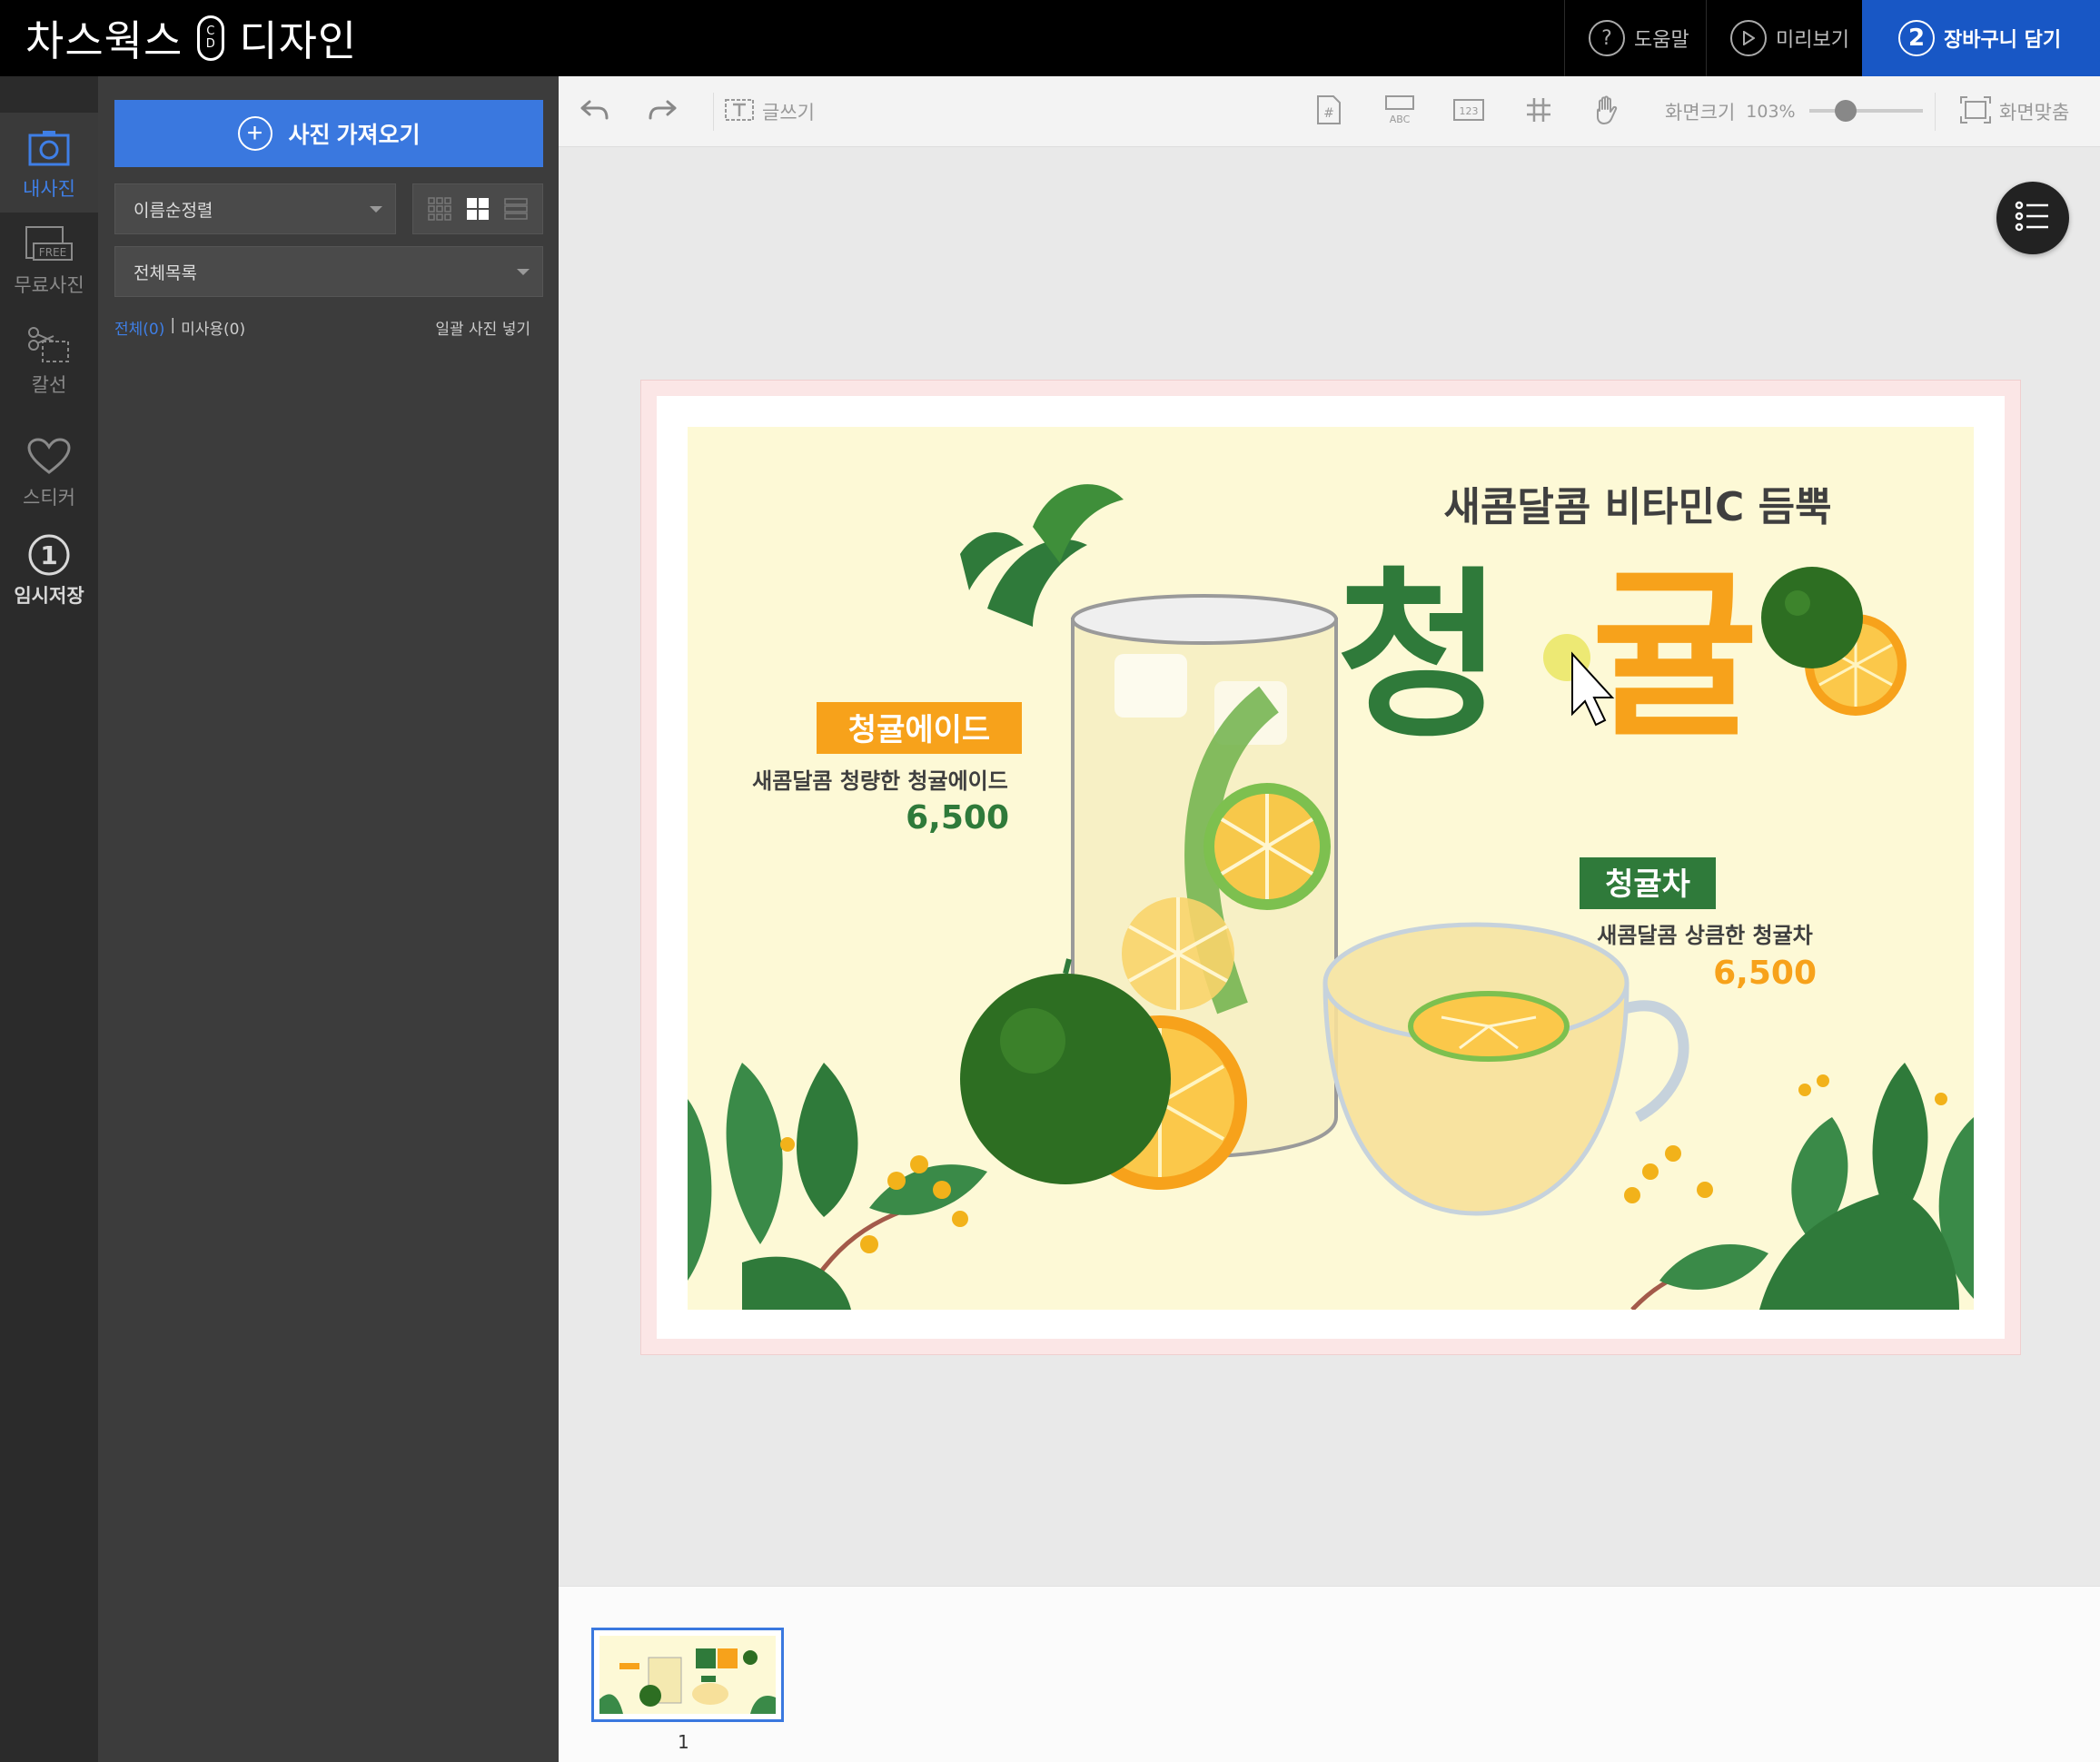 This screenshot has height=1762, width=2100. I want to click on bulk-insert-link: 일괄 사진 넣기, so click(483, 327).